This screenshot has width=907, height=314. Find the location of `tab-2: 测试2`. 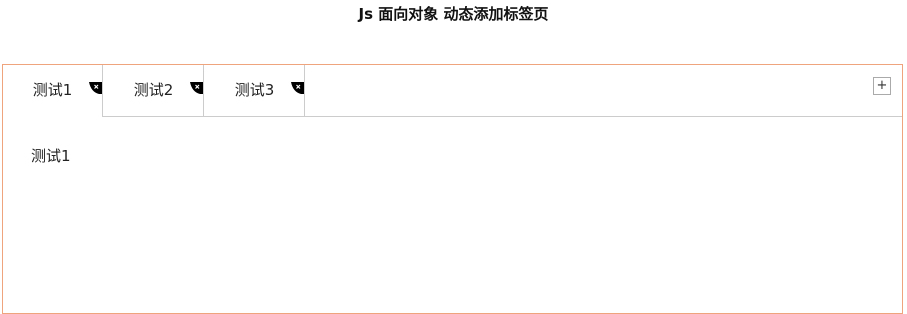

tab-2: 测试2 is located at coordinates (154, 90).